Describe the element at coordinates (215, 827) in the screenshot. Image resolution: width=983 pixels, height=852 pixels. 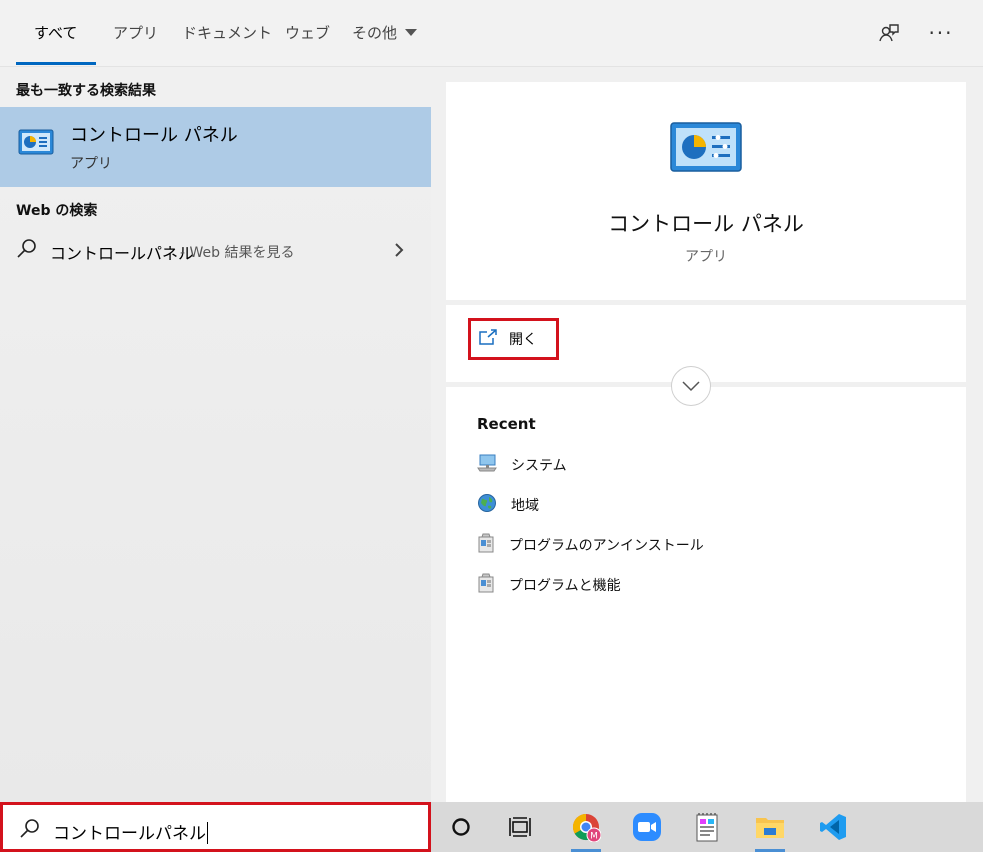
I see `taskbar-search-box: コントロールパネル` at that location.